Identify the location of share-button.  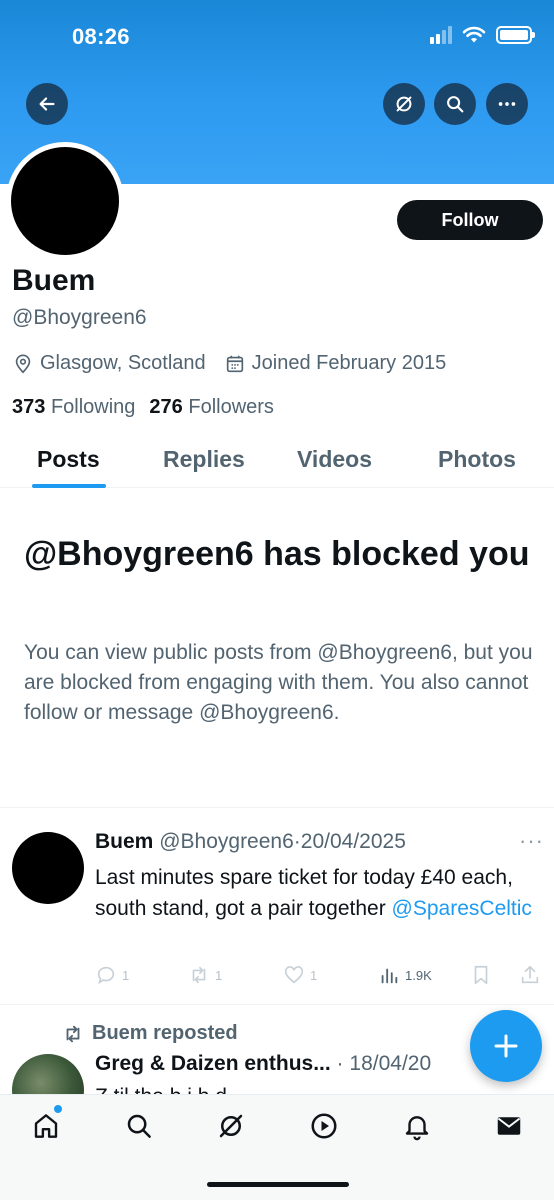
(530, 975).